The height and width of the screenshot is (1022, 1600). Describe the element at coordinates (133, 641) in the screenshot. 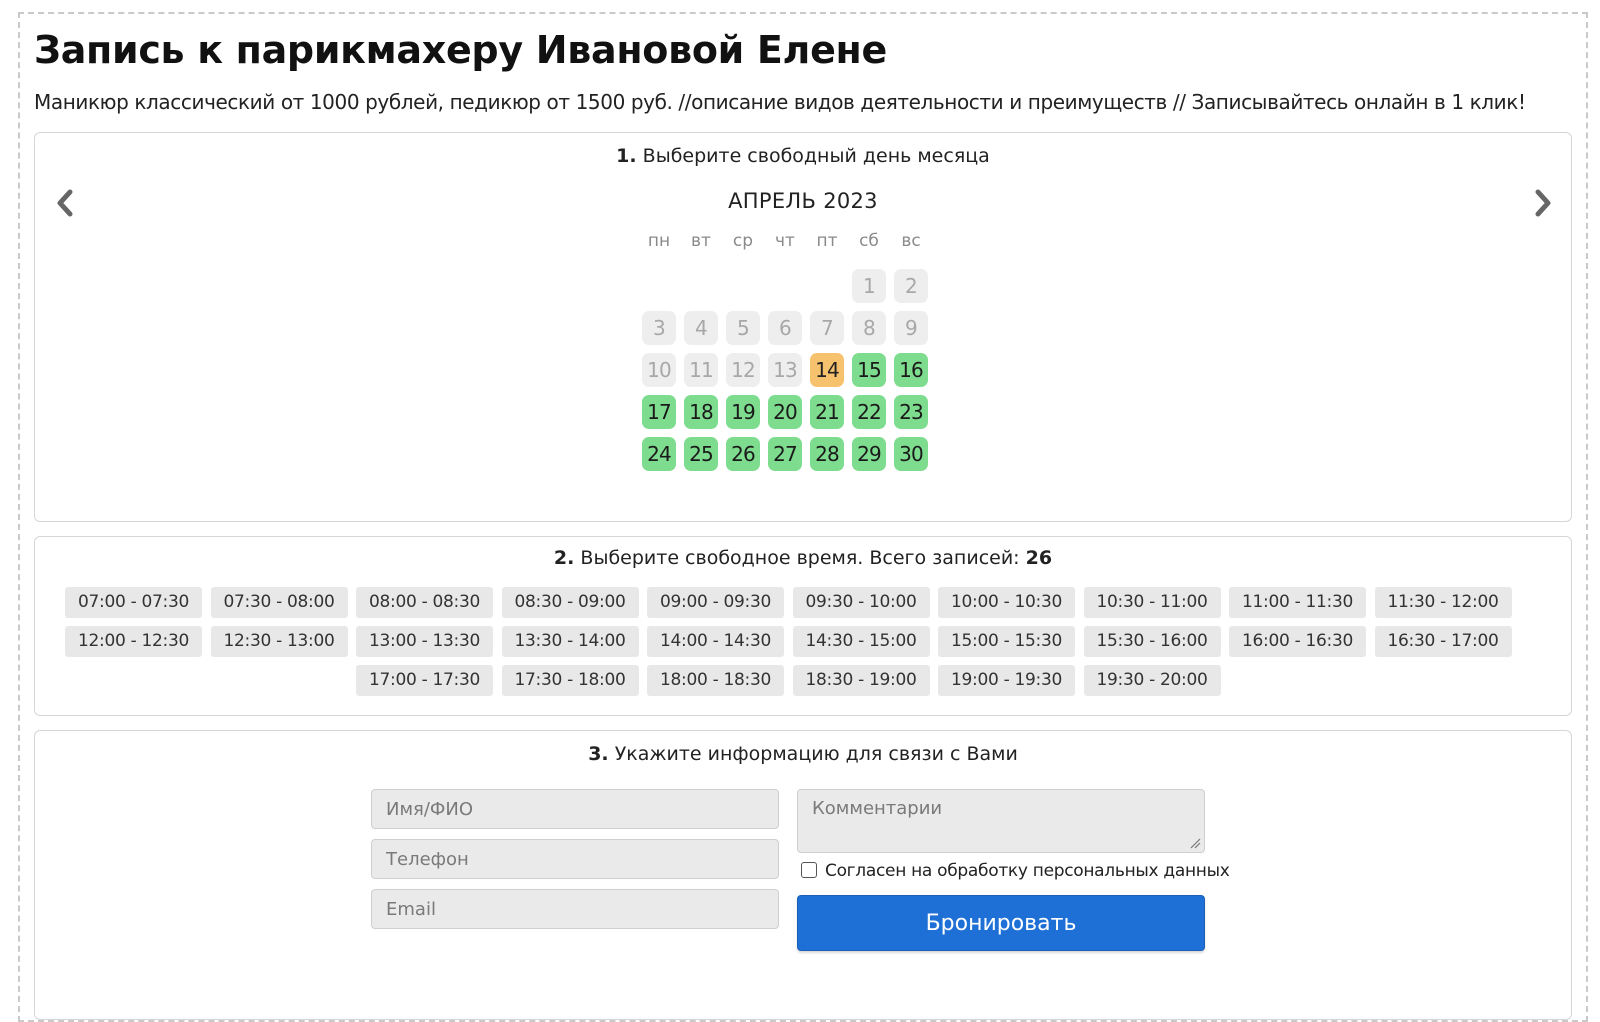

I see `time-slot-button: 12:00 - 12:30` at that location.